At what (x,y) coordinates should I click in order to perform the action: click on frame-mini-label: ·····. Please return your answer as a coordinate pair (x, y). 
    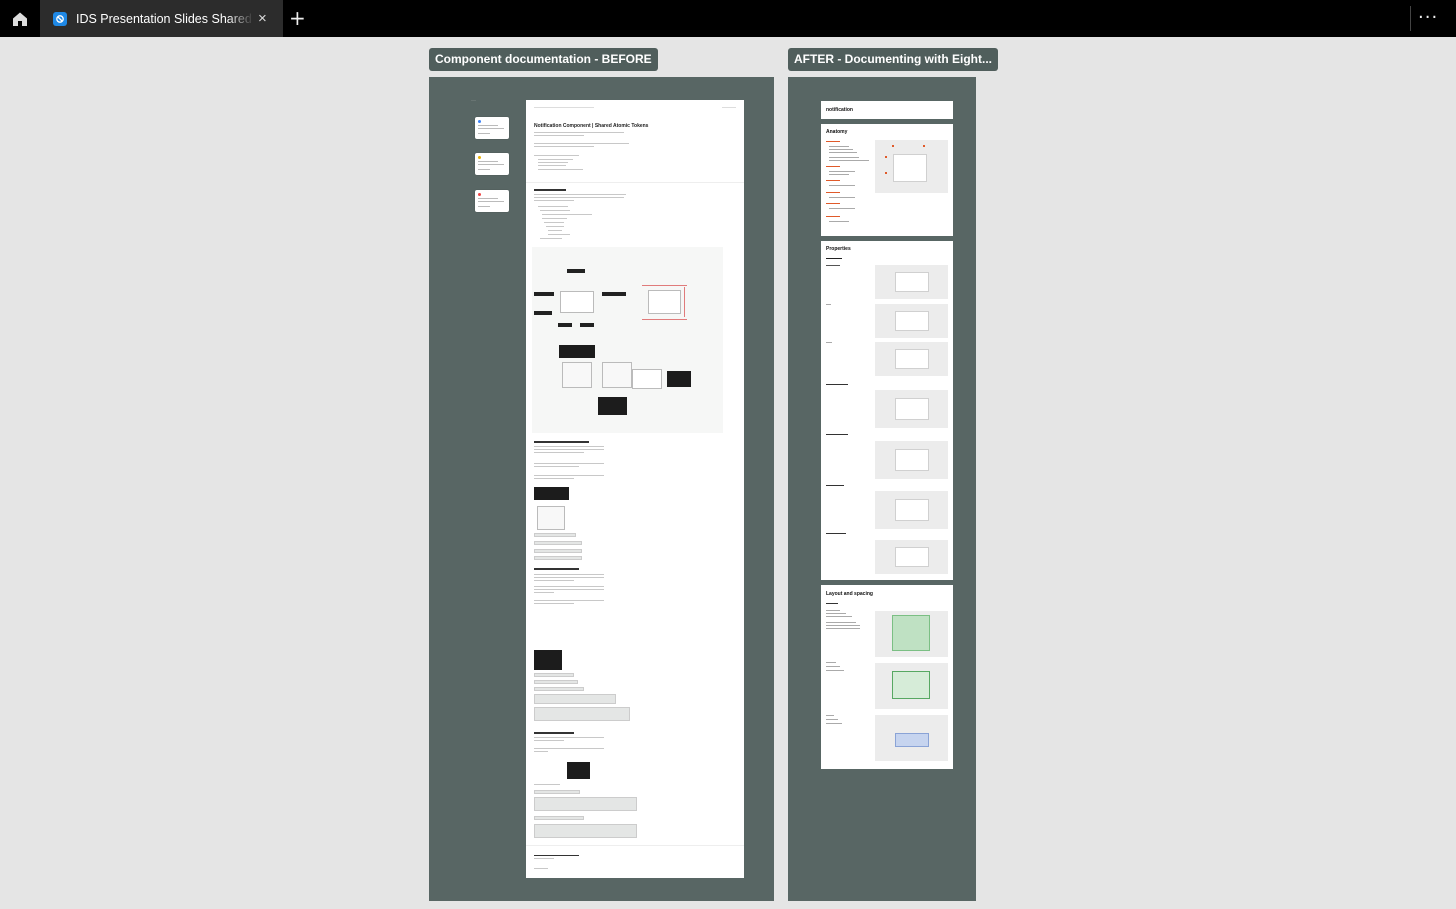
    Looking at the image, I should click on (473, 100).